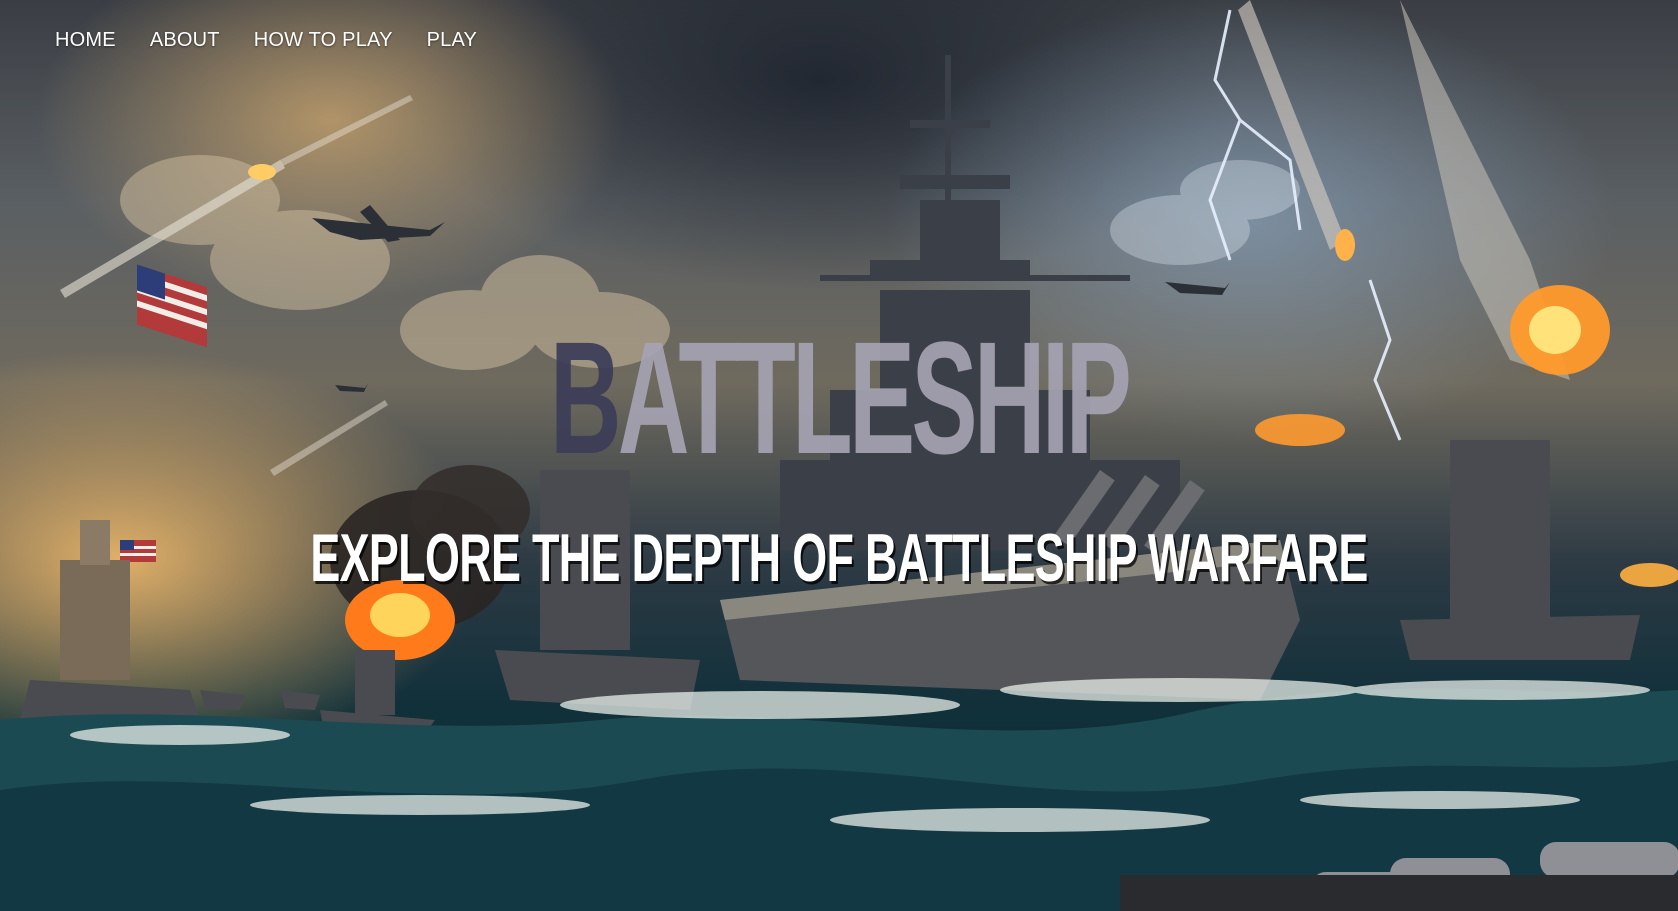  What do you see at coordinates (839, 558) in the screenshot?
I see `hero-subtitle: EXPLORE THE DEPTH OF BATTLESHIP WARFARE` at bounding box center [839, 558].